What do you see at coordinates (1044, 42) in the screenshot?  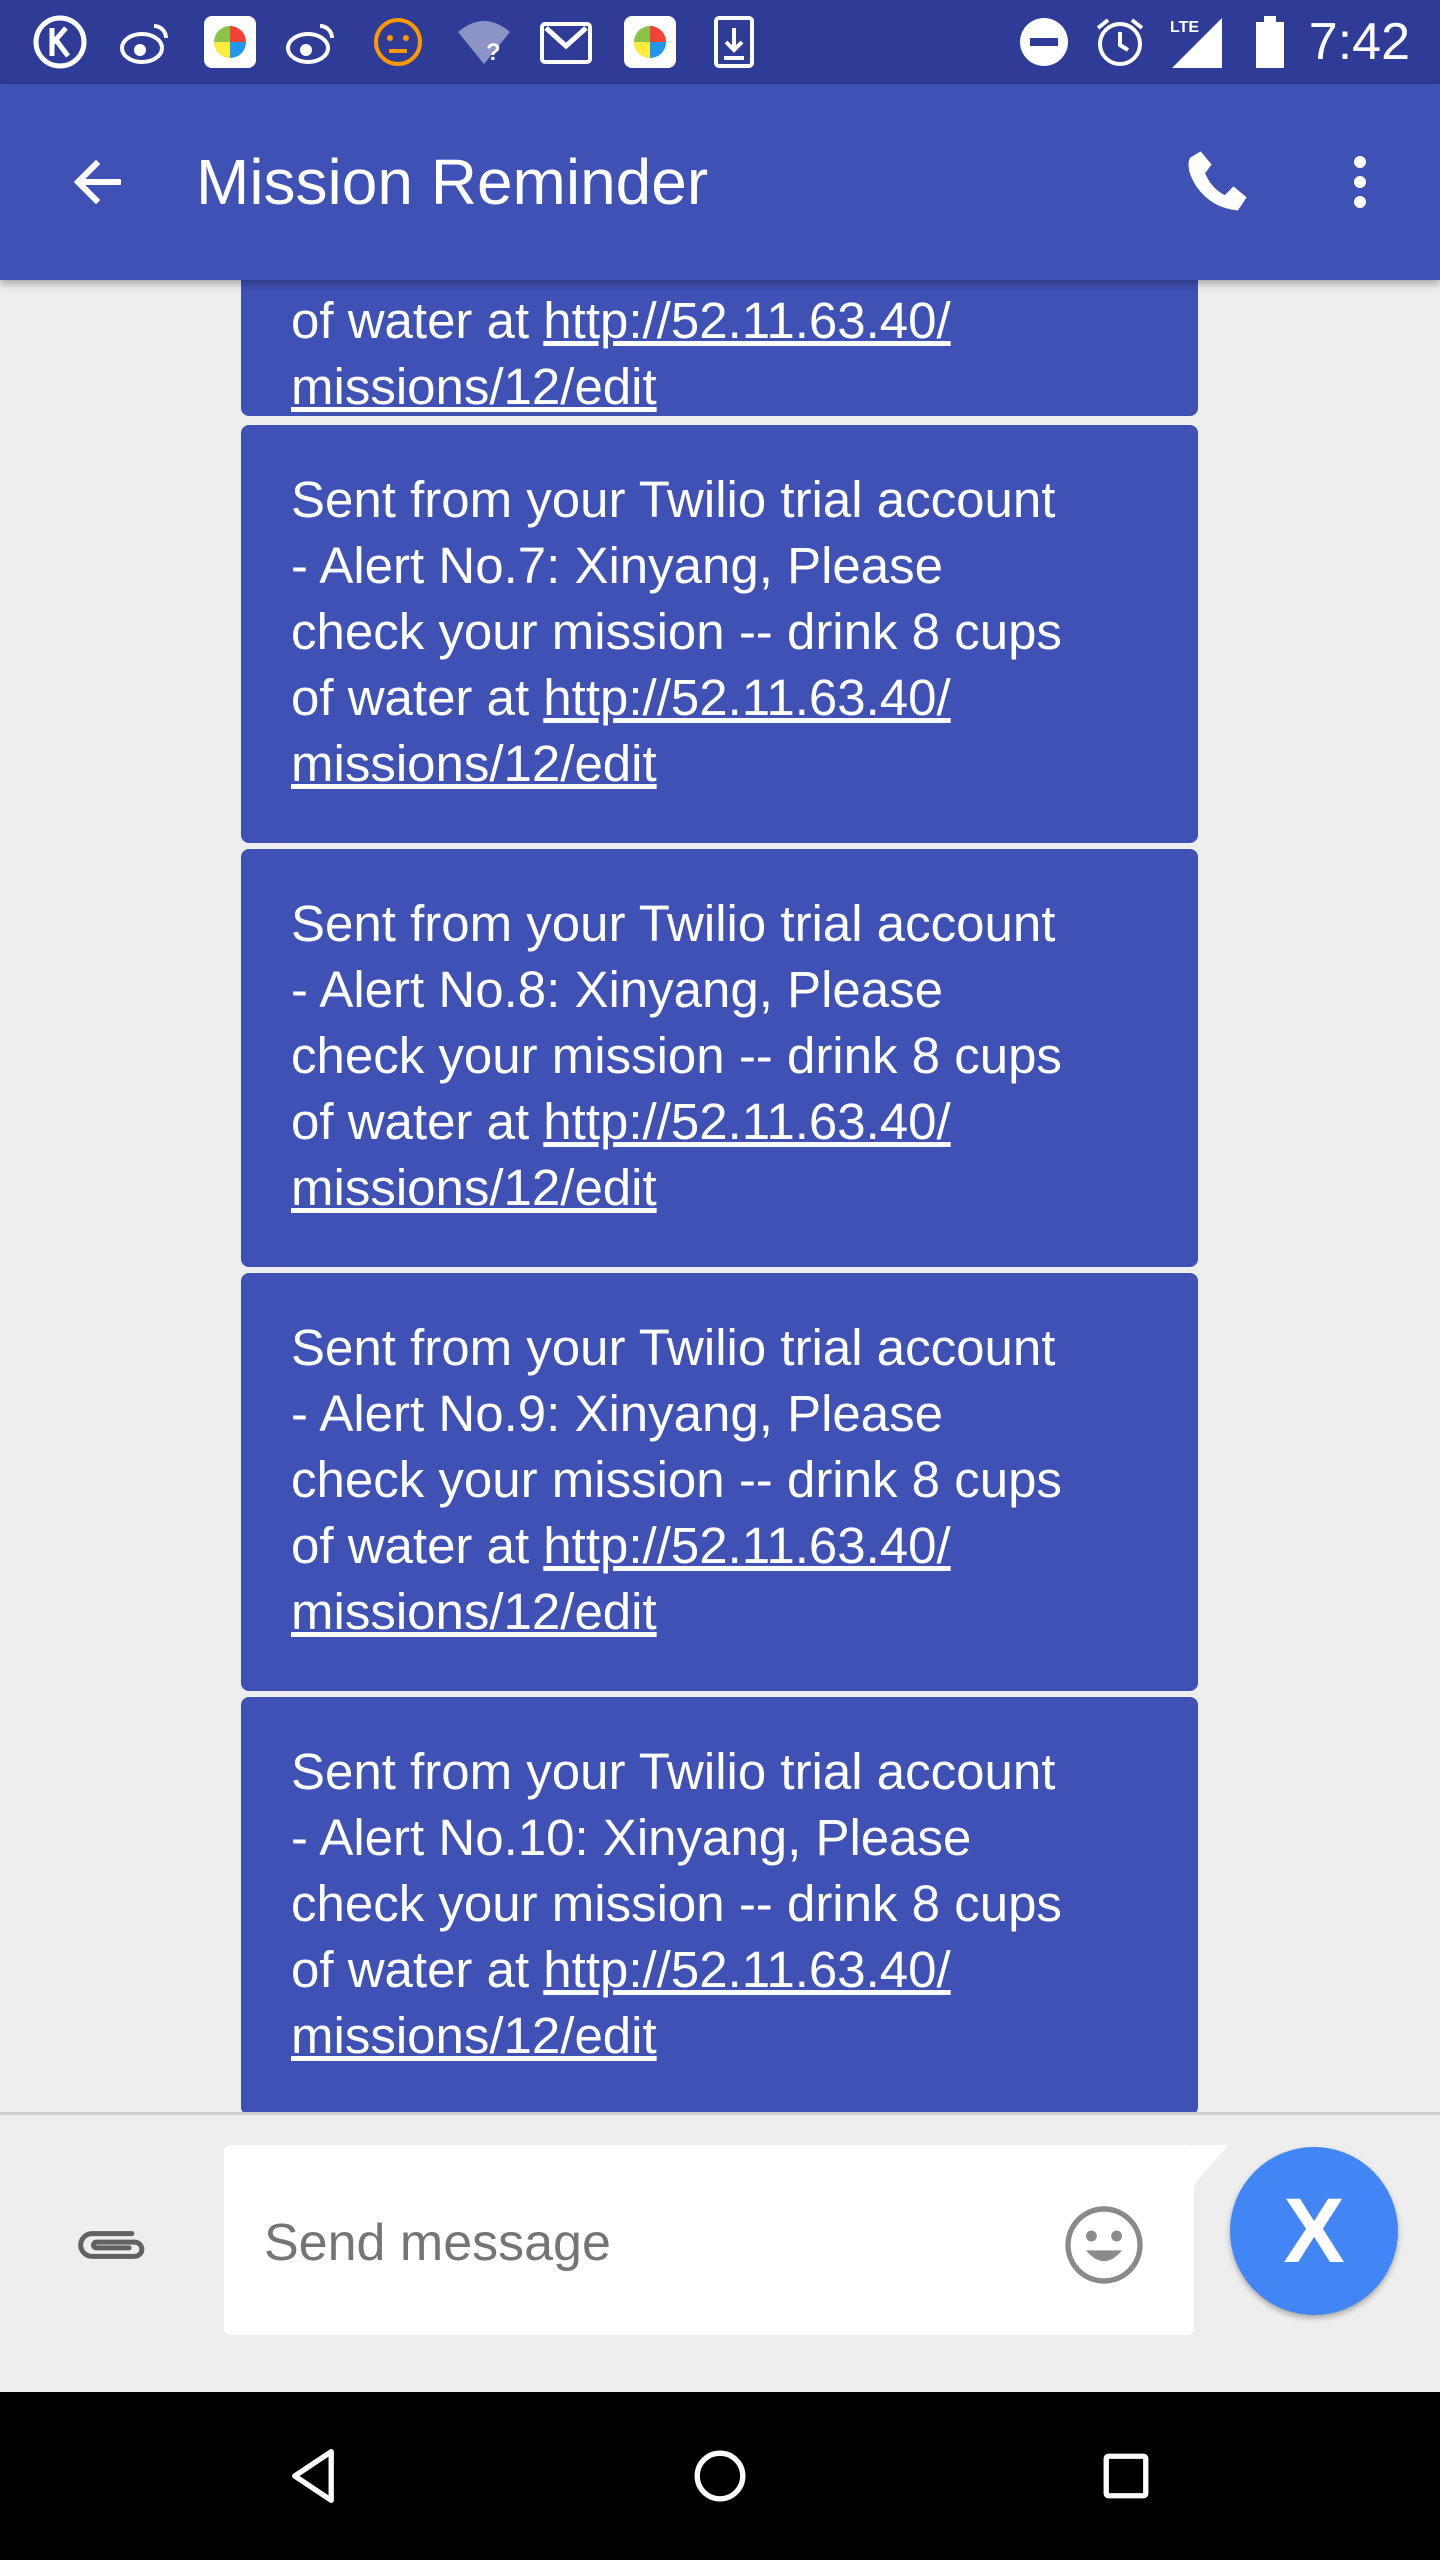 I see `do-not-disturb-icon` at bounding box center [1044, 42].